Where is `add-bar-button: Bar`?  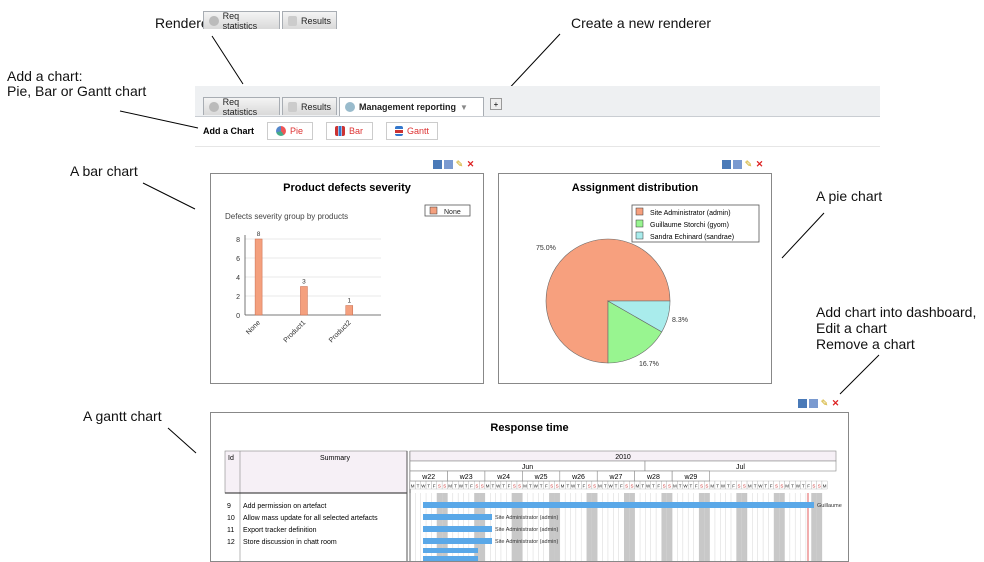
add-bar-button: Bar is located at coordinates (349, 131).